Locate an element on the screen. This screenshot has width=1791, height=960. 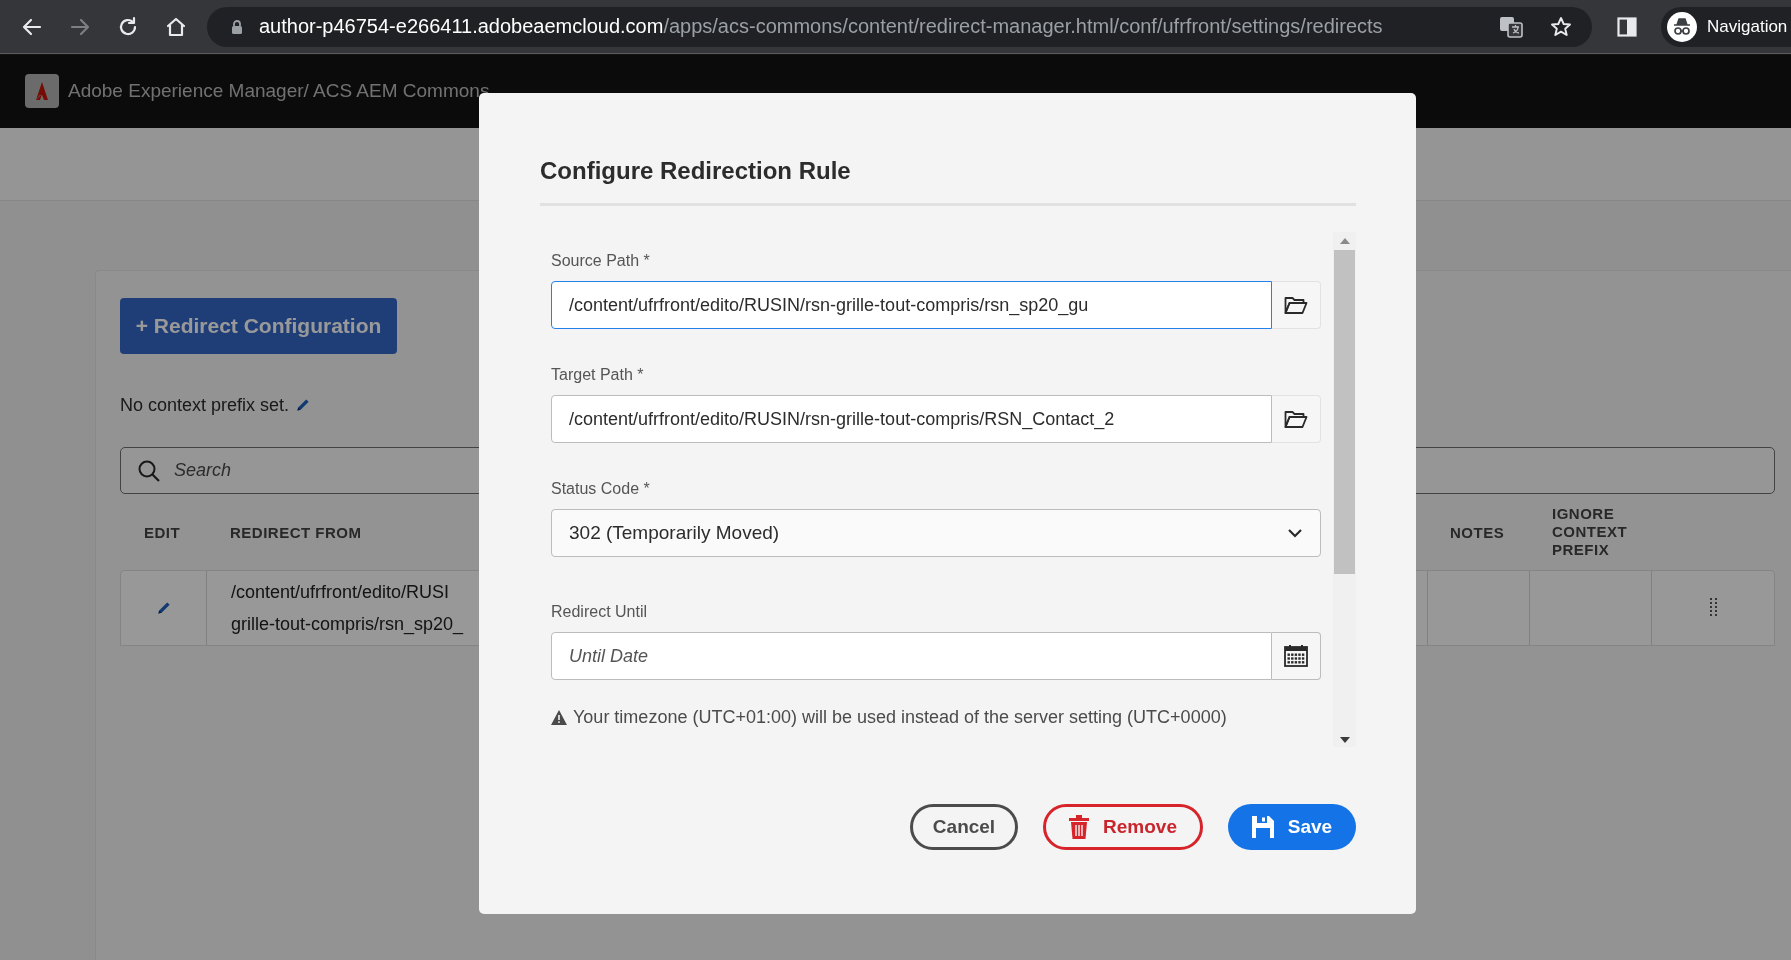
search-icon is located at coordinates (149, 471).